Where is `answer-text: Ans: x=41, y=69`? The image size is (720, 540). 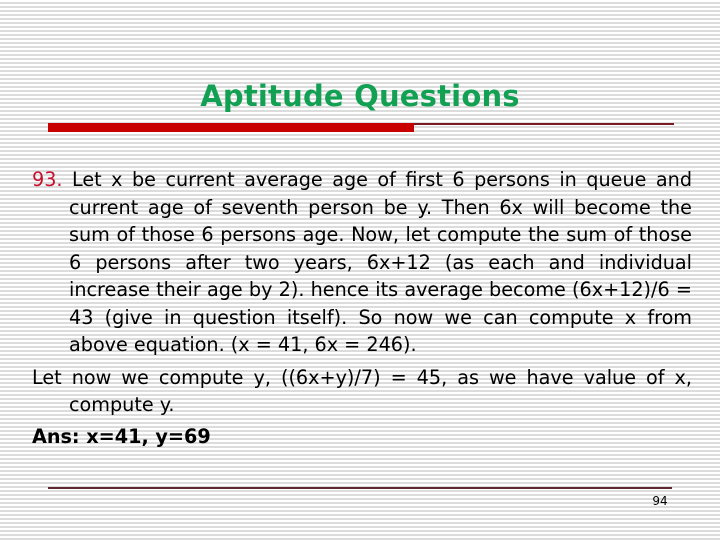 answer-text: Ans: x=41, y=69 is located at coordinates (121, 436).